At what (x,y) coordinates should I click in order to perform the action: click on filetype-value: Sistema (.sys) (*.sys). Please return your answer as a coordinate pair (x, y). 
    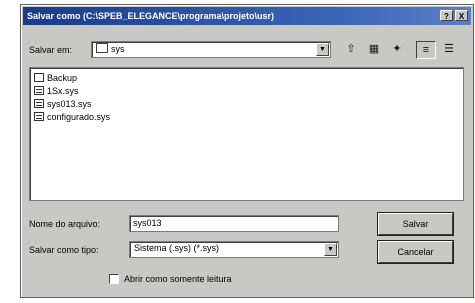
    Looking at the image, I should click on (177, 248).